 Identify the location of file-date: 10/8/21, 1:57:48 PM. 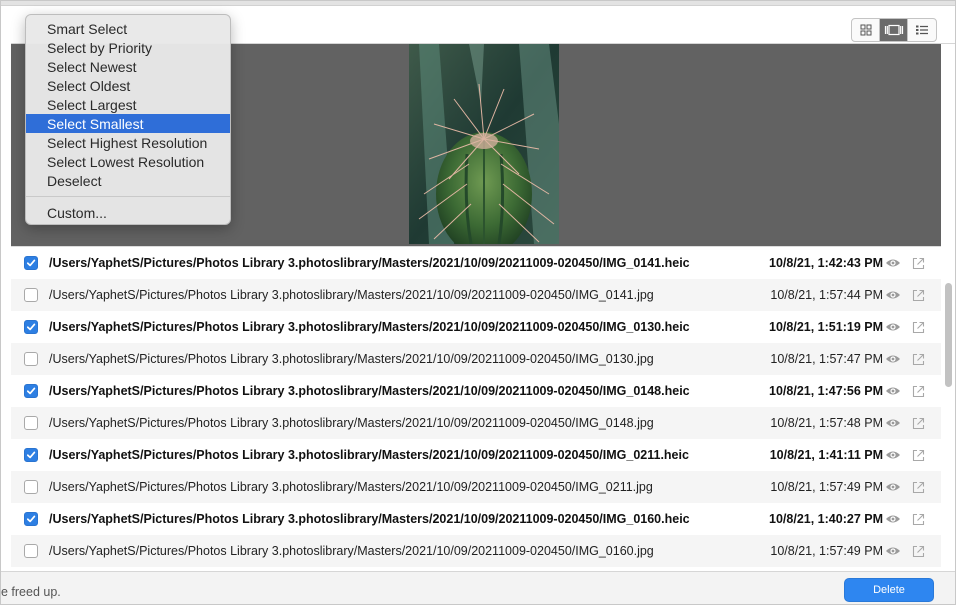
(826, 423).